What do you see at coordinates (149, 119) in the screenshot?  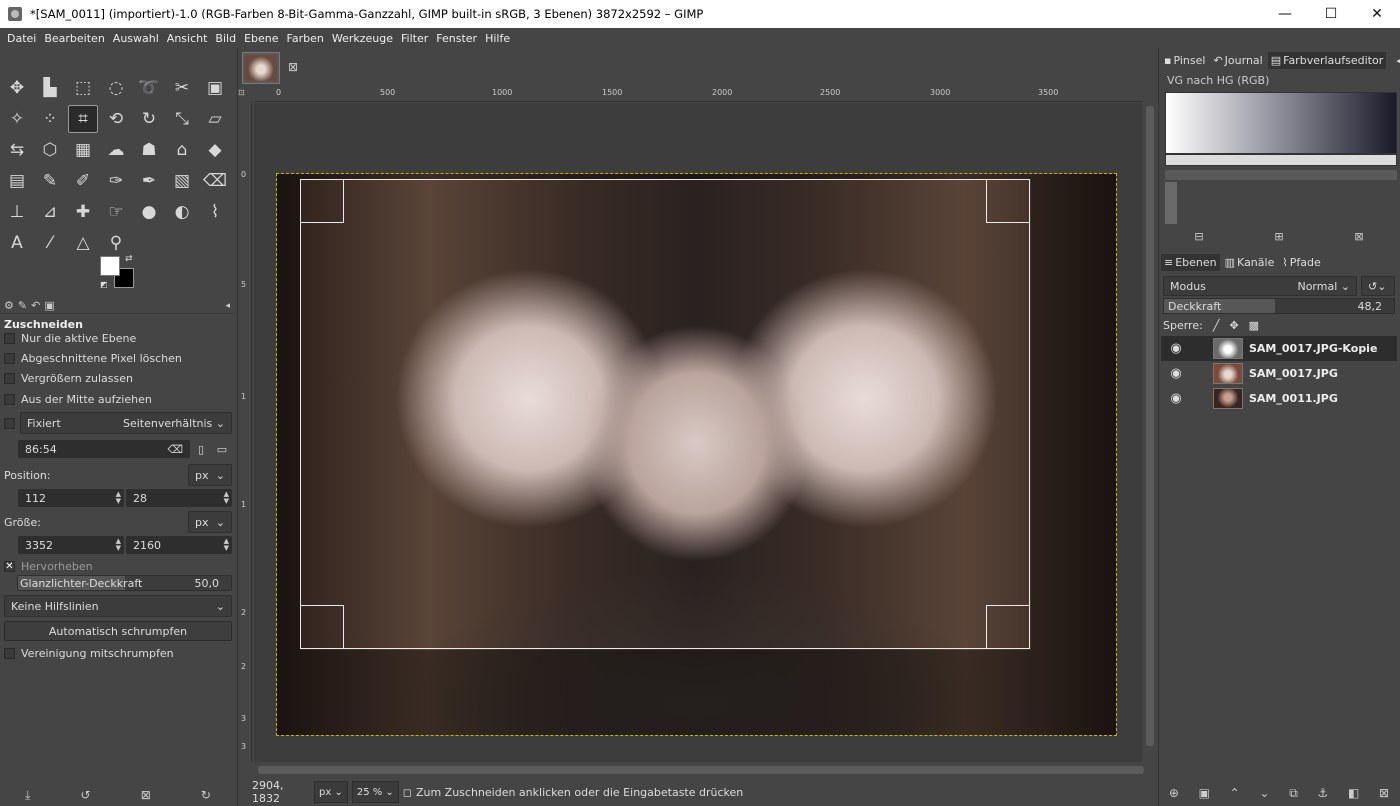 I see `rotate-icon: ↻` at bounding box center [149, 119].